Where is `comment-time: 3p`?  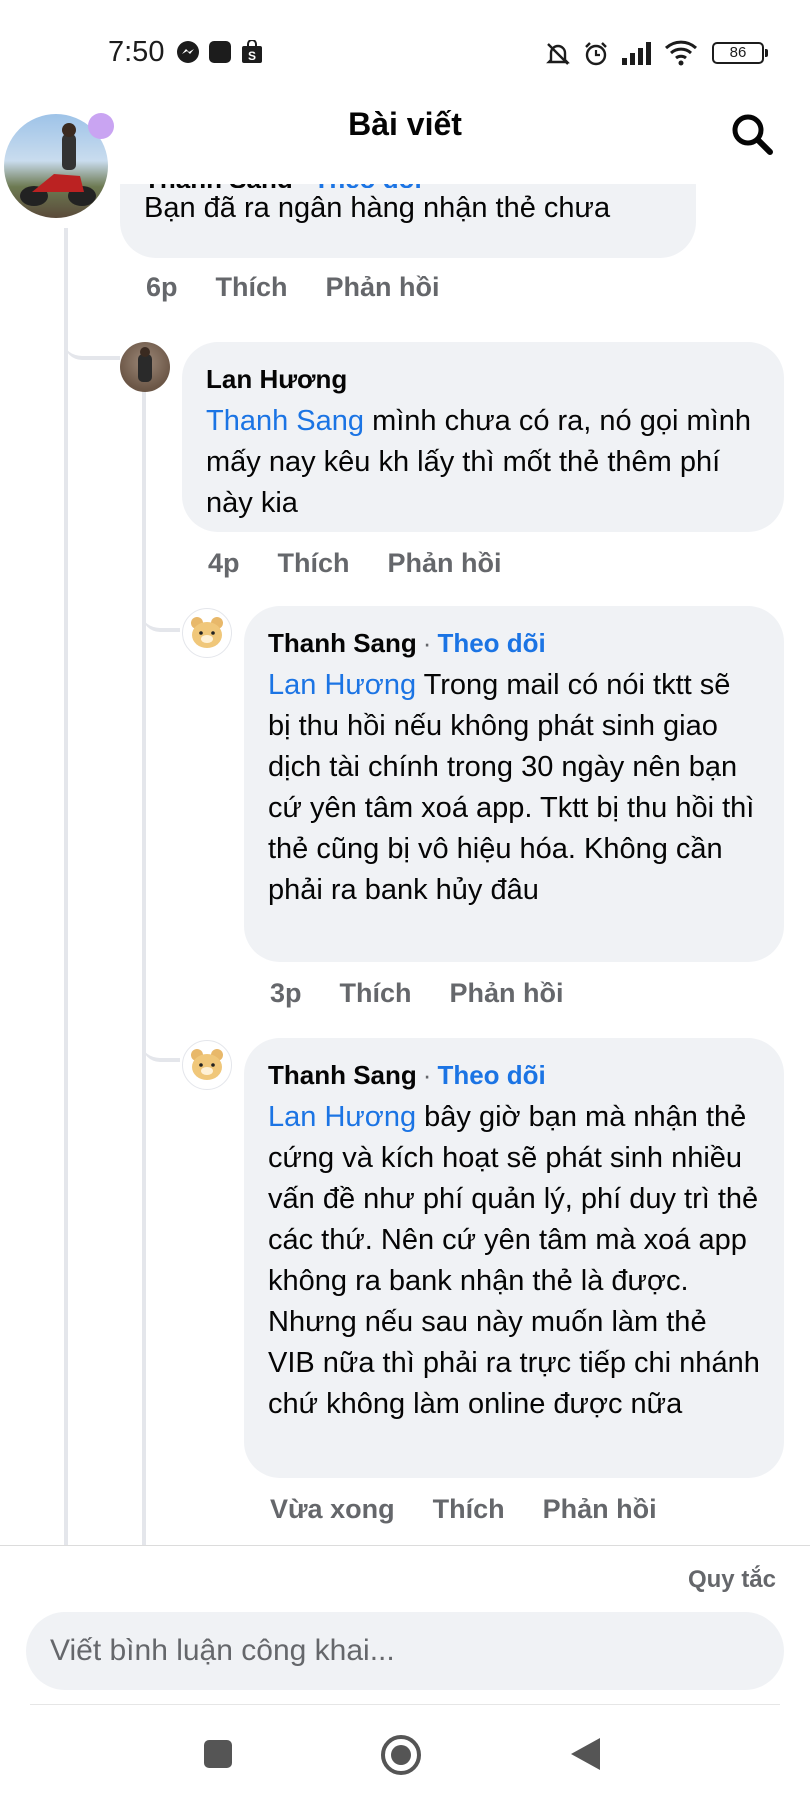
comment-time: 3p is located at coordinates (286, 993).